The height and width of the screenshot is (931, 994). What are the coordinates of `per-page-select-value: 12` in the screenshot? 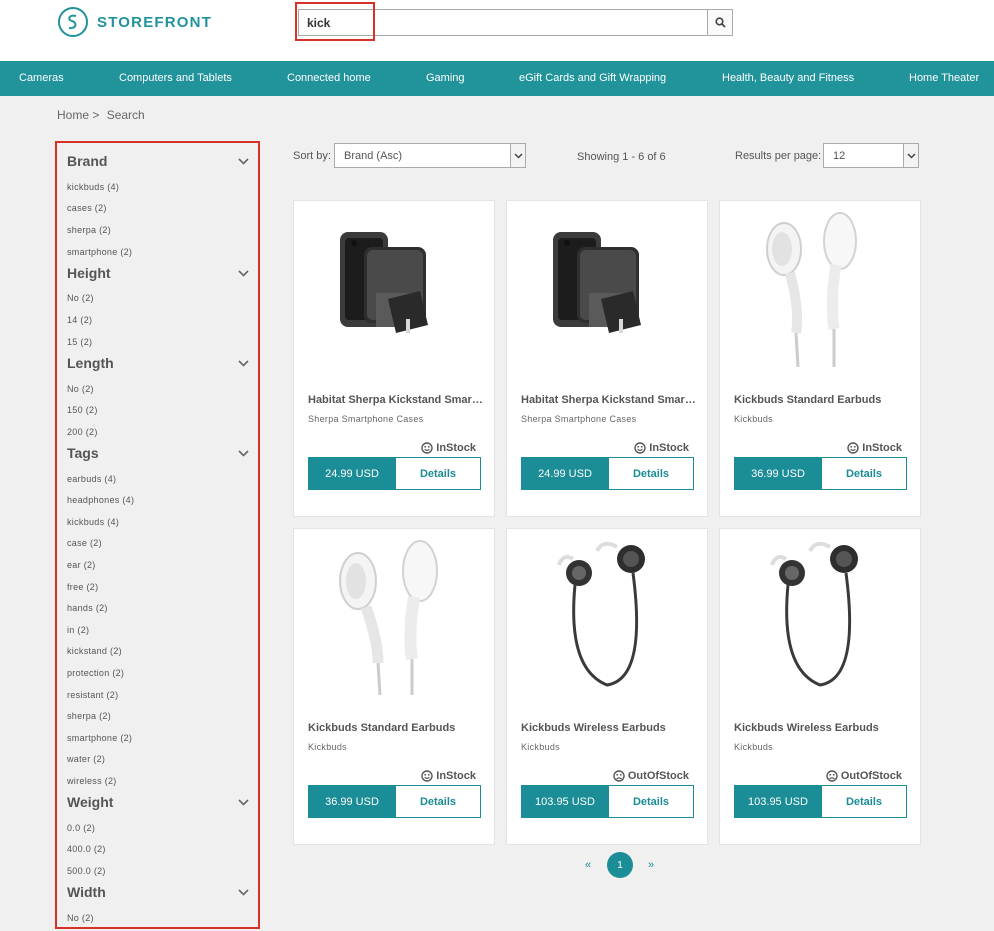 It's located at (839, 156).